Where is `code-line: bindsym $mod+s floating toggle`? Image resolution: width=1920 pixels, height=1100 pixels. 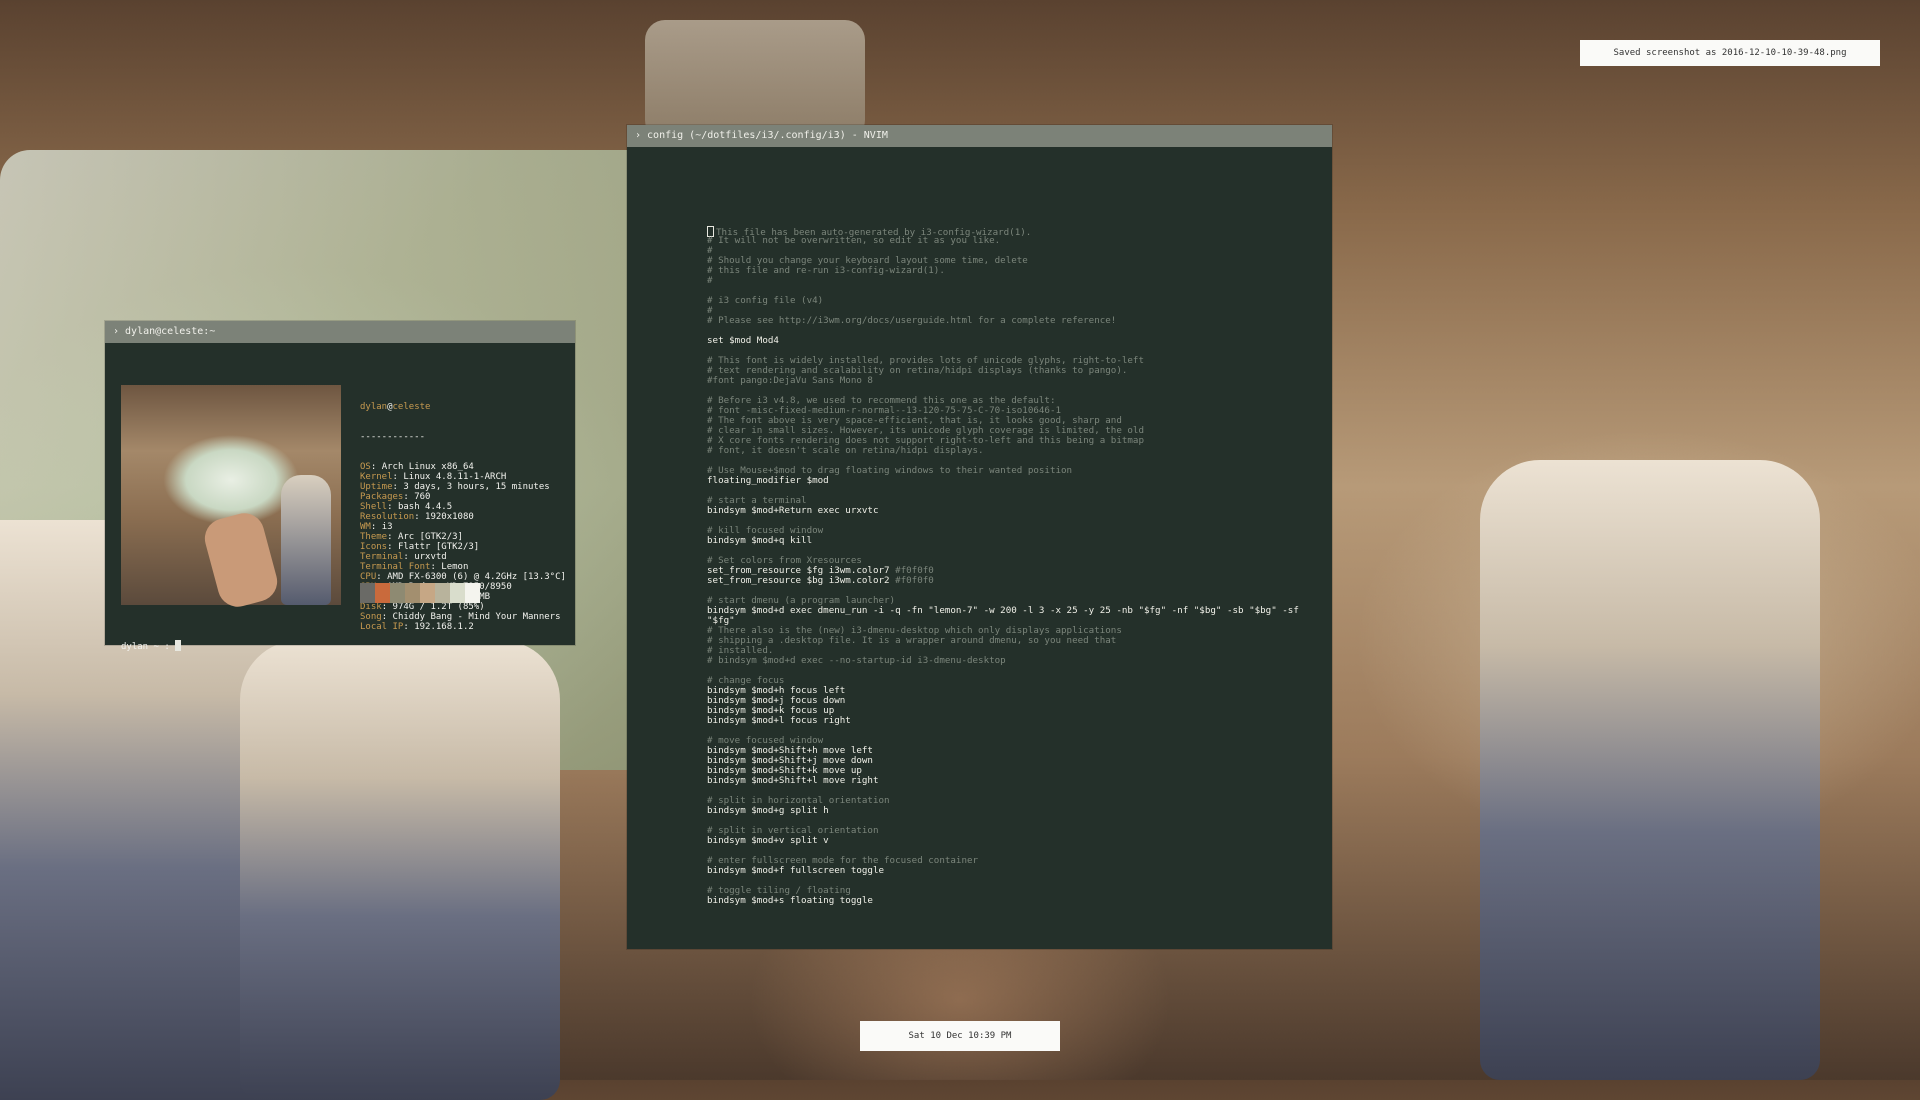
code-line: bindsym $mod+s floating toggle is located at coordinates (1019, 901).